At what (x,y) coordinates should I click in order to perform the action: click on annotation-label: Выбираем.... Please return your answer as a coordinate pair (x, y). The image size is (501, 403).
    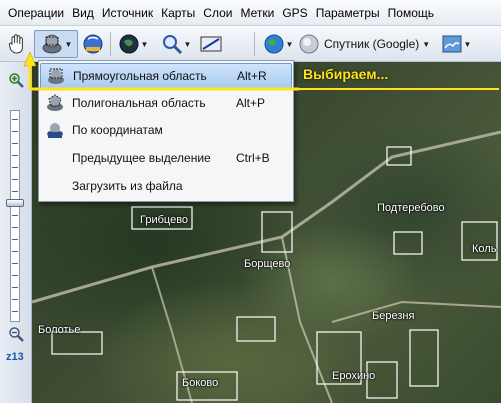
    Looking at the image, I should click on (346, 74).